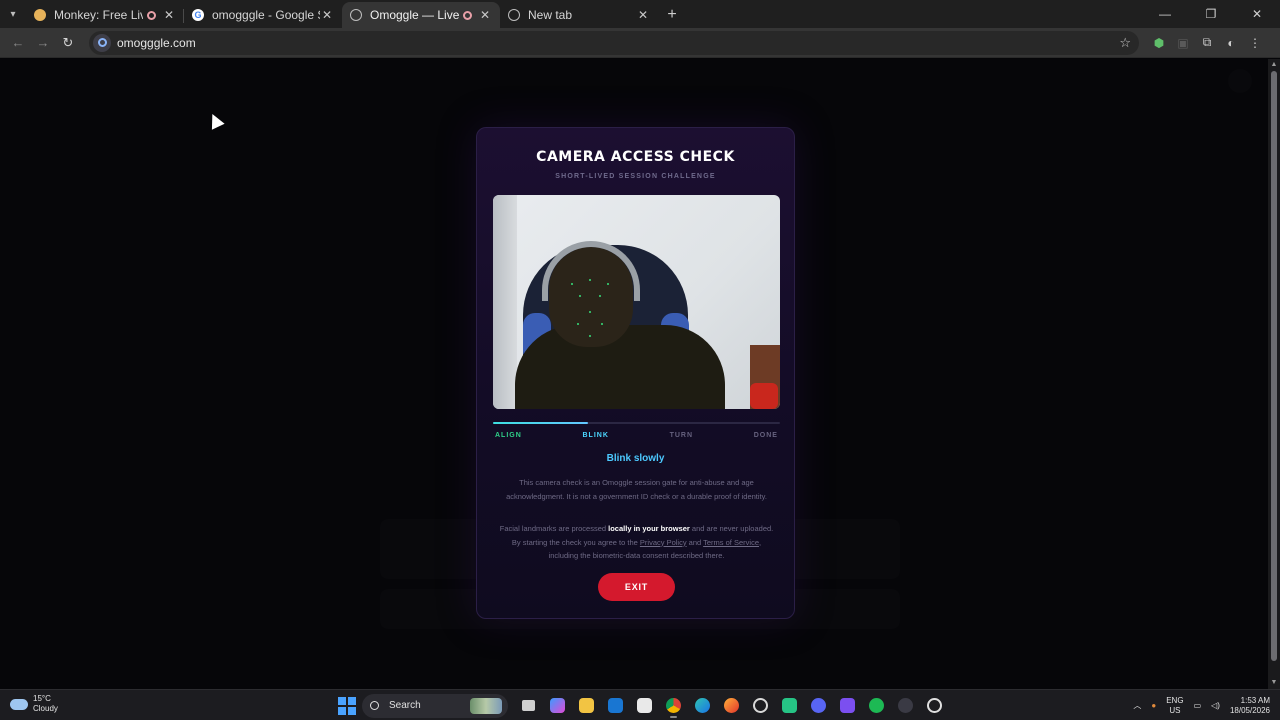  I want to click on step-align: ALIGN, so click(508, 435).